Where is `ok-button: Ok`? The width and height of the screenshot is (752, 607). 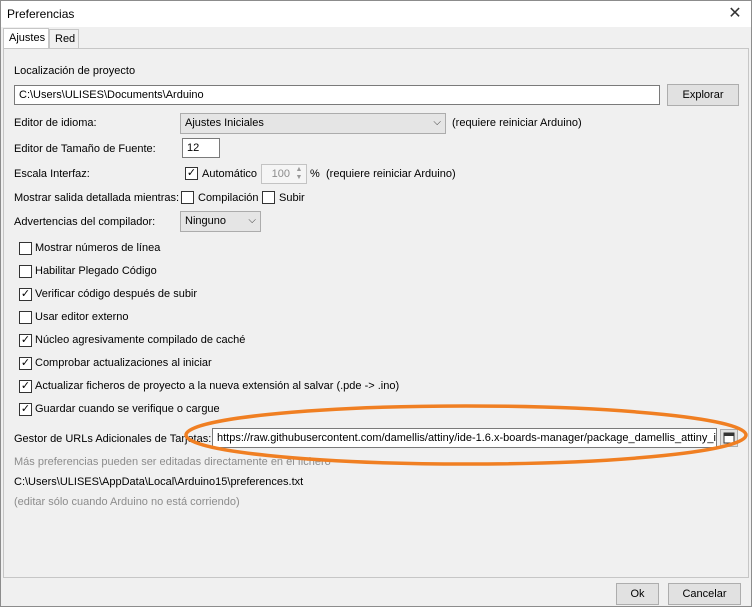 ok-button: Ok is located at coordinates (637, 594).